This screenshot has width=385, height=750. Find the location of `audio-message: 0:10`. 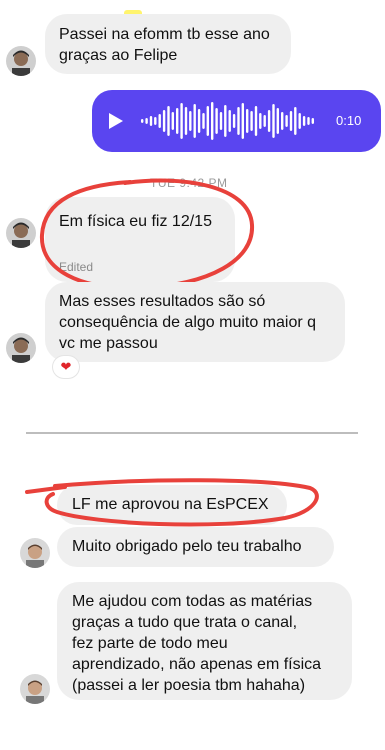

audio-message: 0:10 is located at coordinates (236, 121).